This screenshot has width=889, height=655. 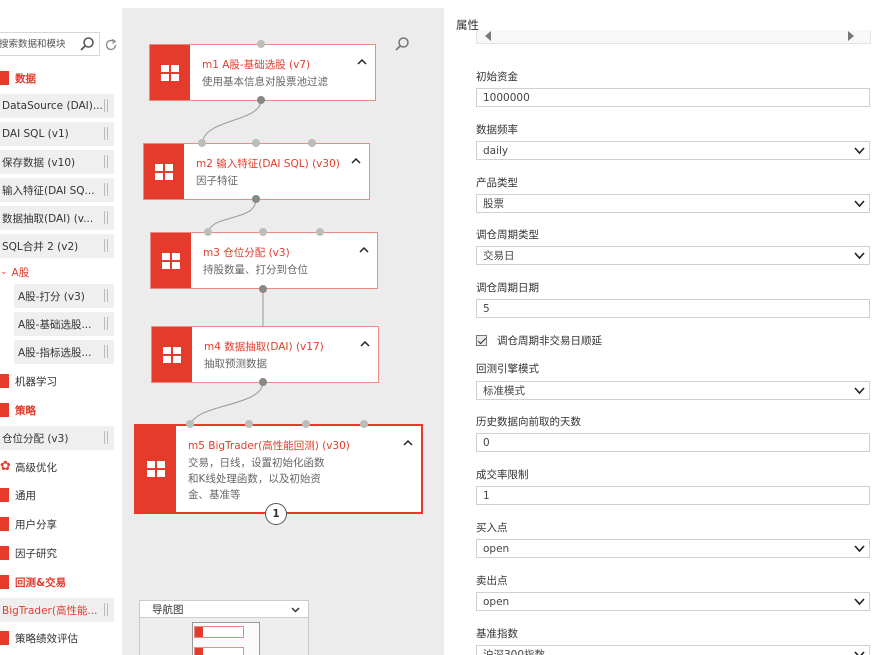 I want to click on history-days-input: 0, so click(x=673, y=442).